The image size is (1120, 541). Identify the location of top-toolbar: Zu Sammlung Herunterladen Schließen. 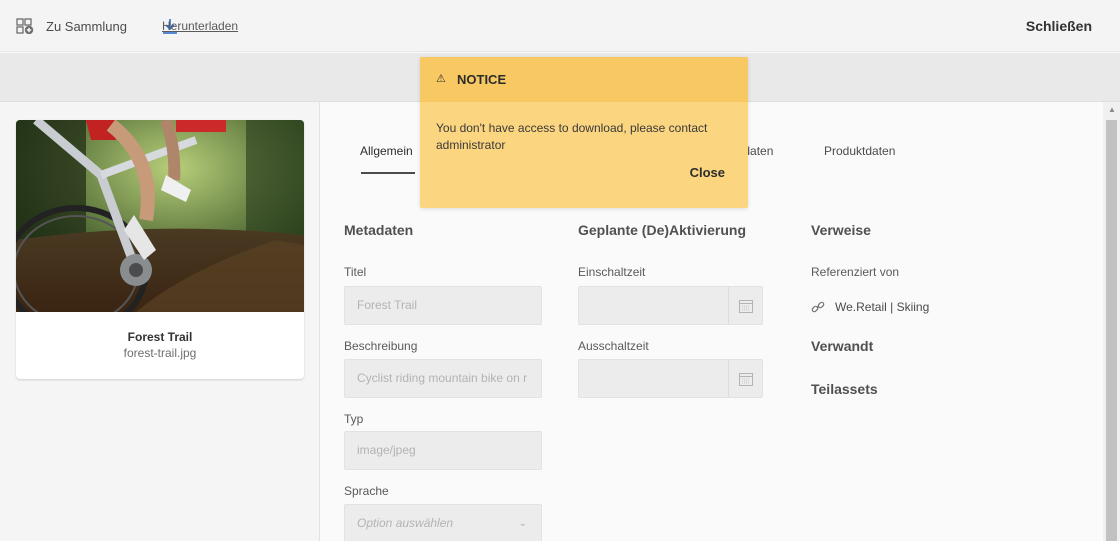
(560, 26).